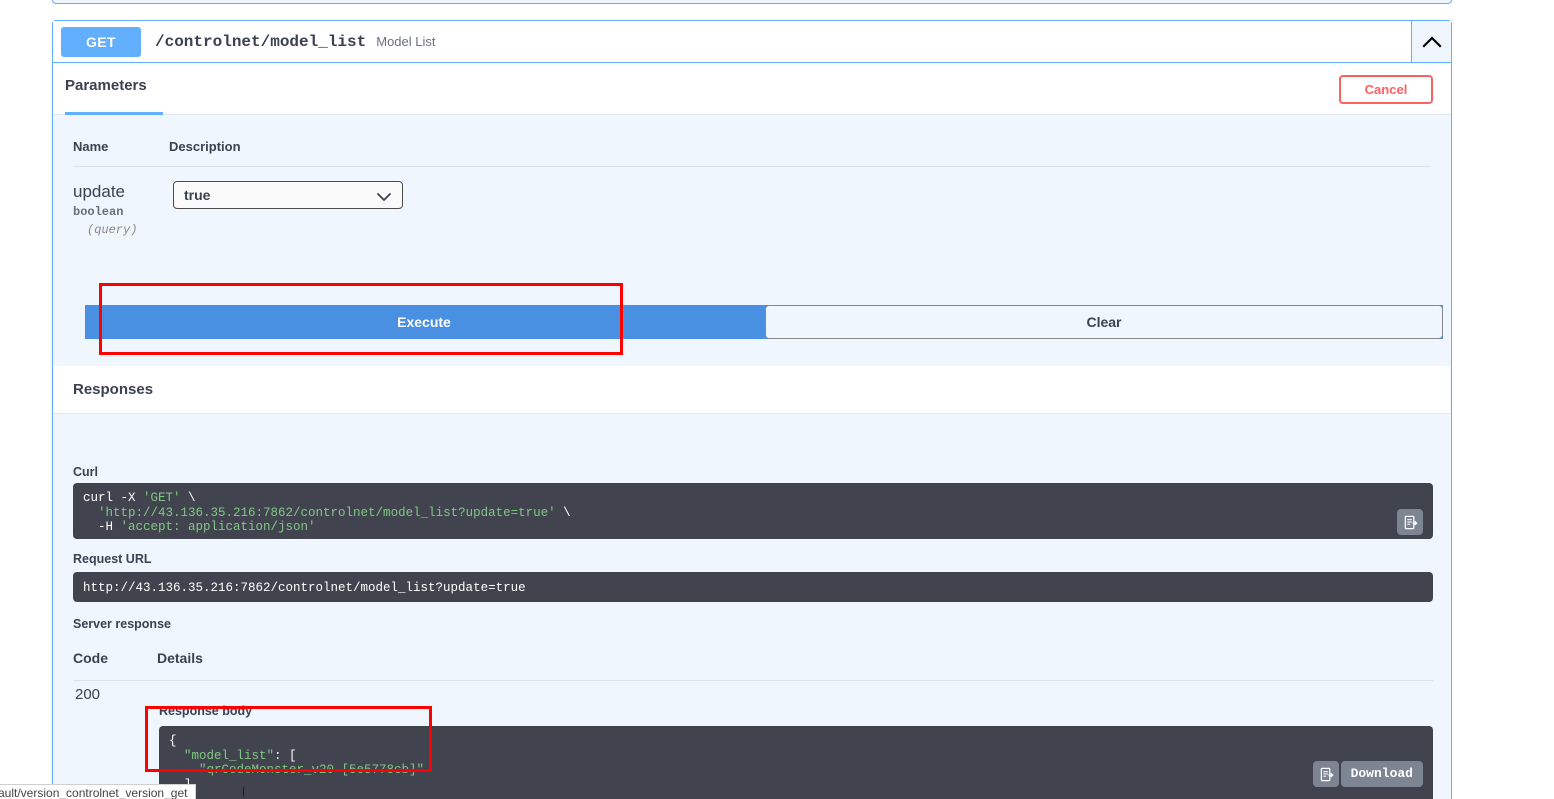  Describe the element at coordinates (113, 389) in the screenshot. I see `responses-title: Responses` at that location.